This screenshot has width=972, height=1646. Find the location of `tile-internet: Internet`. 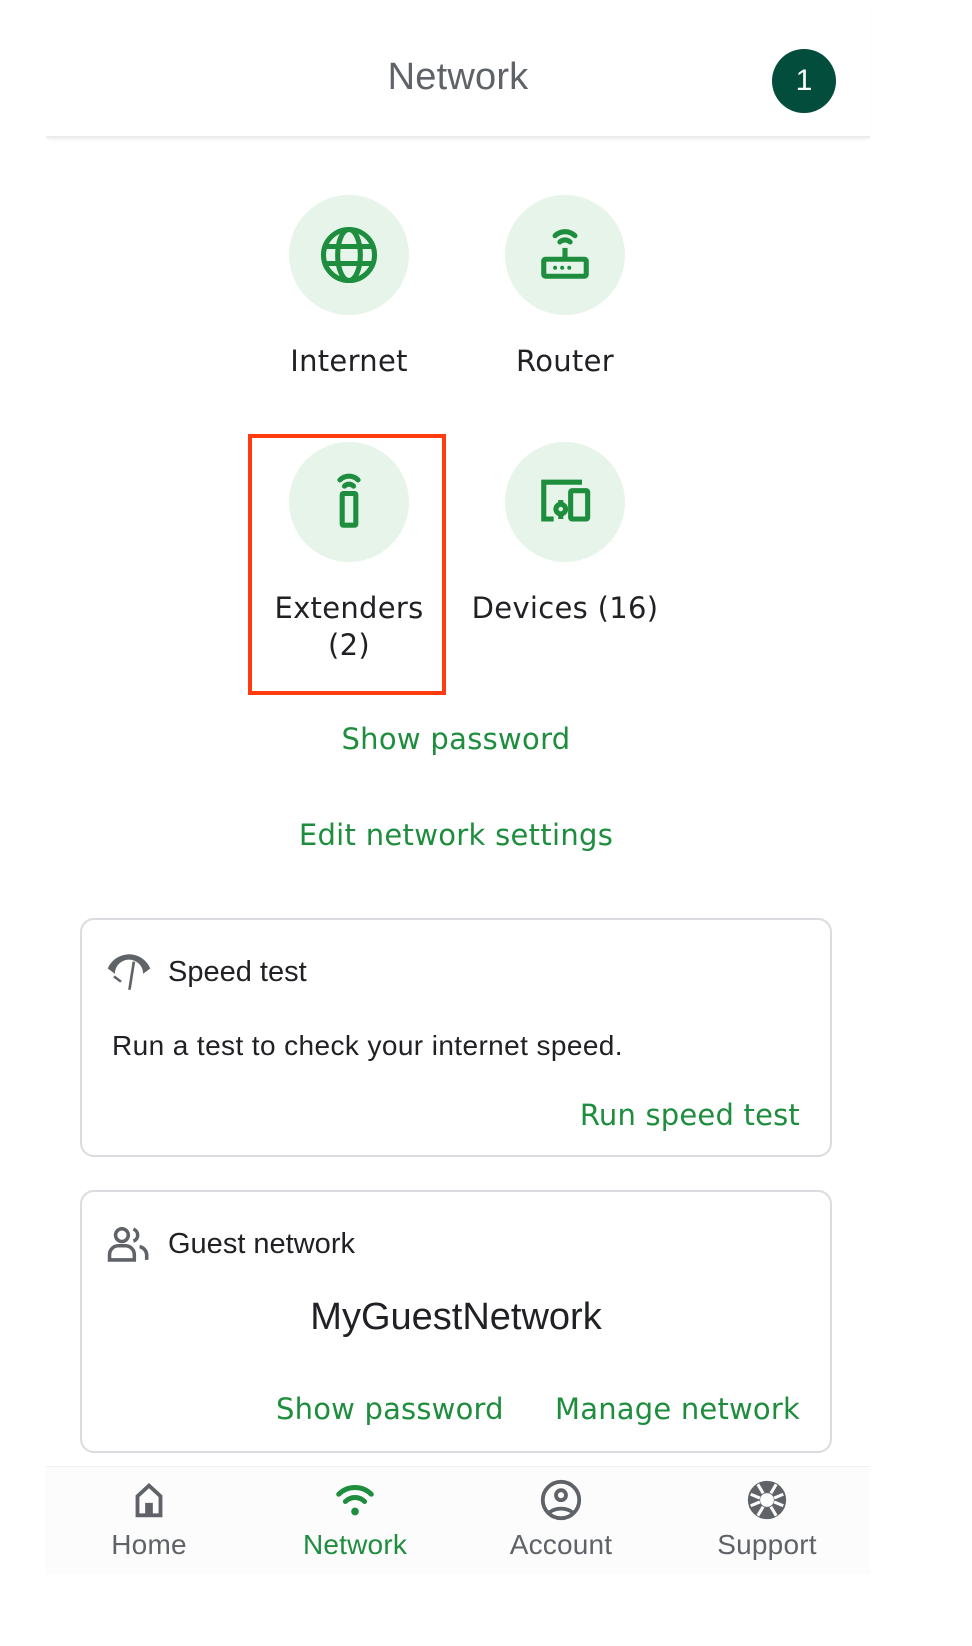

tile-internet: Internet is located at coordinates (349, 287).